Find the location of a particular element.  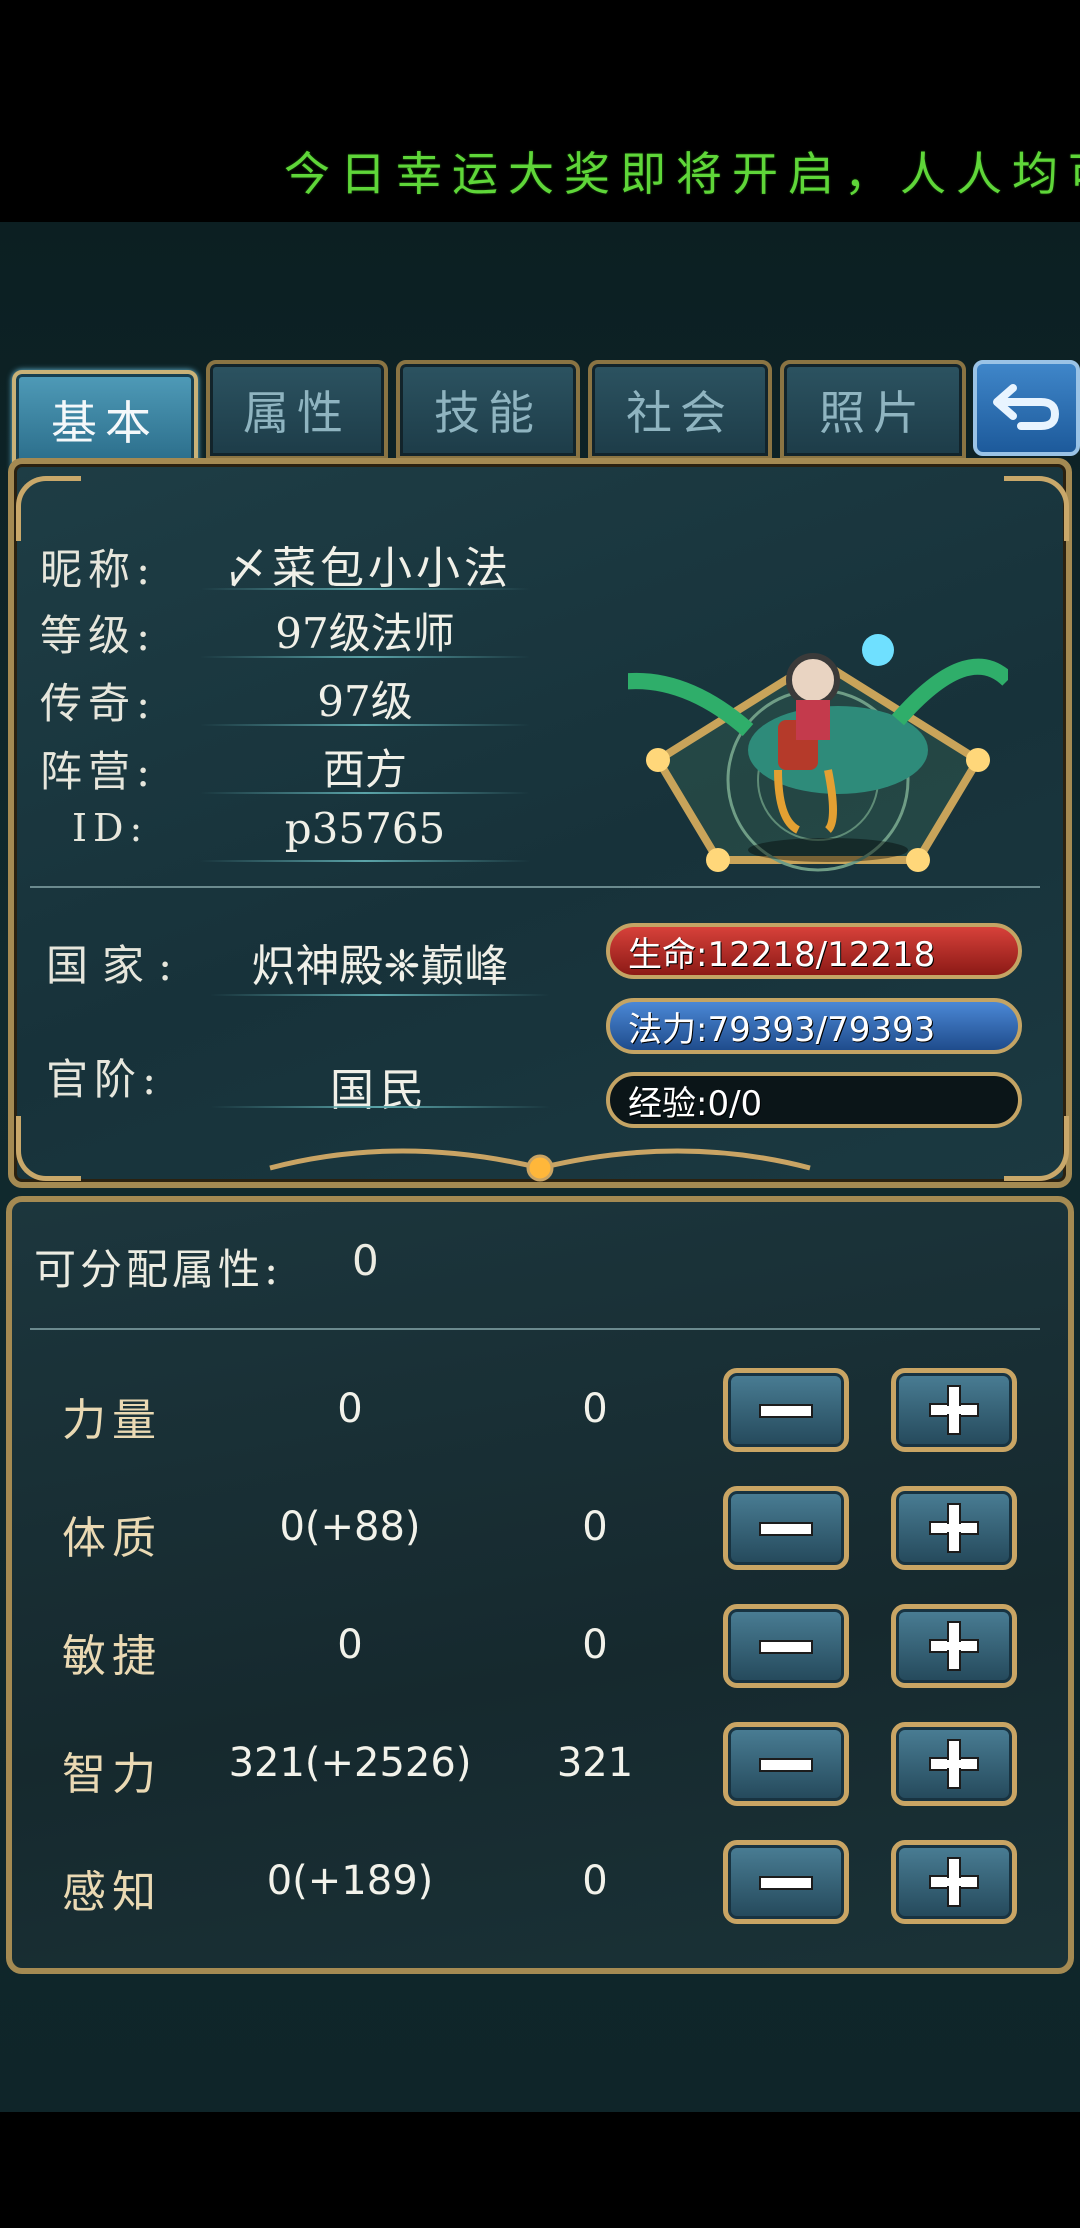

available-points-value: 0 is located at coordinates (365, 1260).